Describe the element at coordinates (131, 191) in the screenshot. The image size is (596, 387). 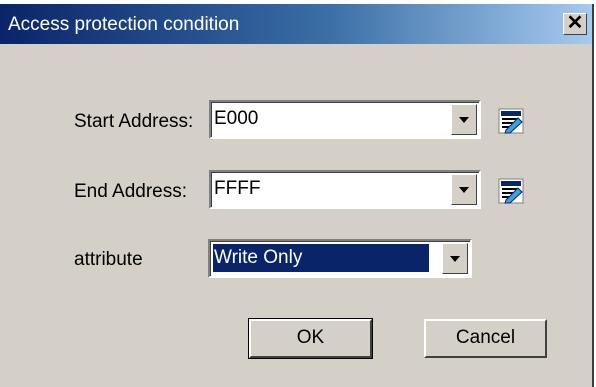
I see `end-address-label: End Address:` at that location.